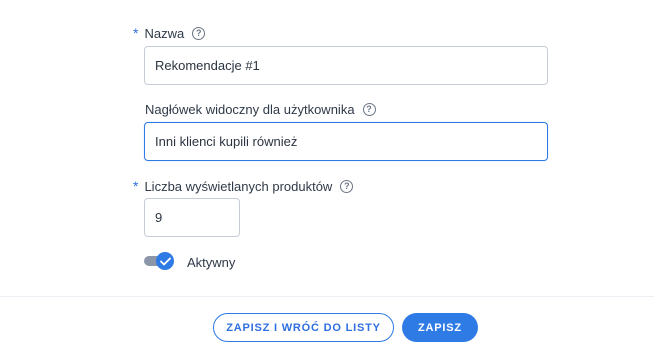 Image resolution: width=654 pixels, height=355 pixels. I want to click on toggle-knob, so click(165, 261).